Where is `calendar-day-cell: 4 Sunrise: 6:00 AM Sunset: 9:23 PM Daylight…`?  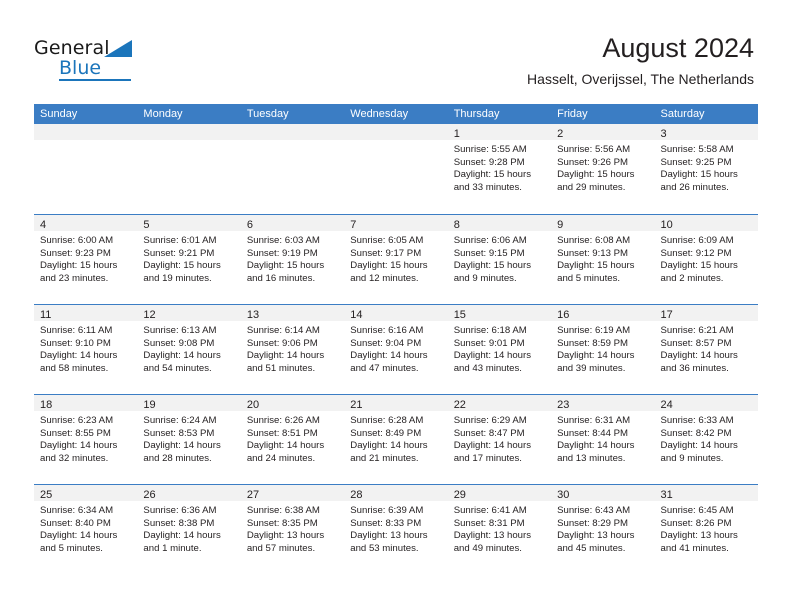
calendar-day-cell: 4 Sunrise: 6:00 AM Sunset: 9:23 PM Daylight… is located at coordinates (86, 259).